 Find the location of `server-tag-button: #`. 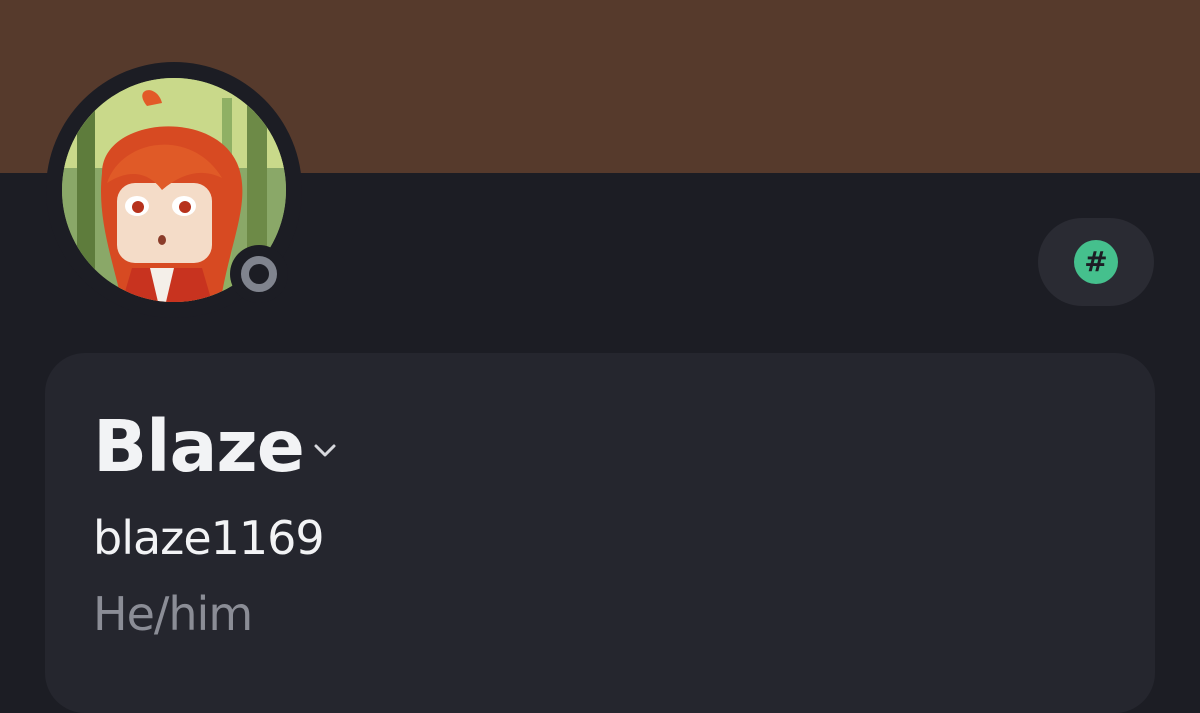

server-tag-button: # is located at coordinates (1096, 262).